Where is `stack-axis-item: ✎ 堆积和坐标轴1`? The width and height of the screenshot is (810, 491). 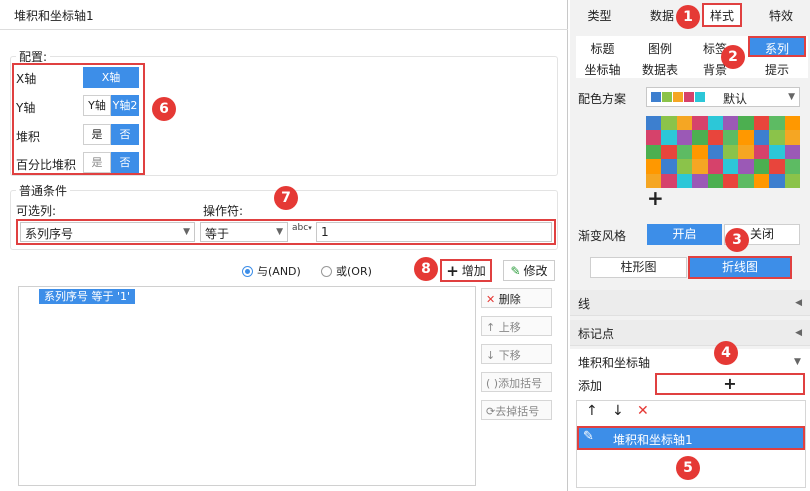 stack-axis-item: ✎ 堆积和坐标轴1 is located at coordinates (691, 438).